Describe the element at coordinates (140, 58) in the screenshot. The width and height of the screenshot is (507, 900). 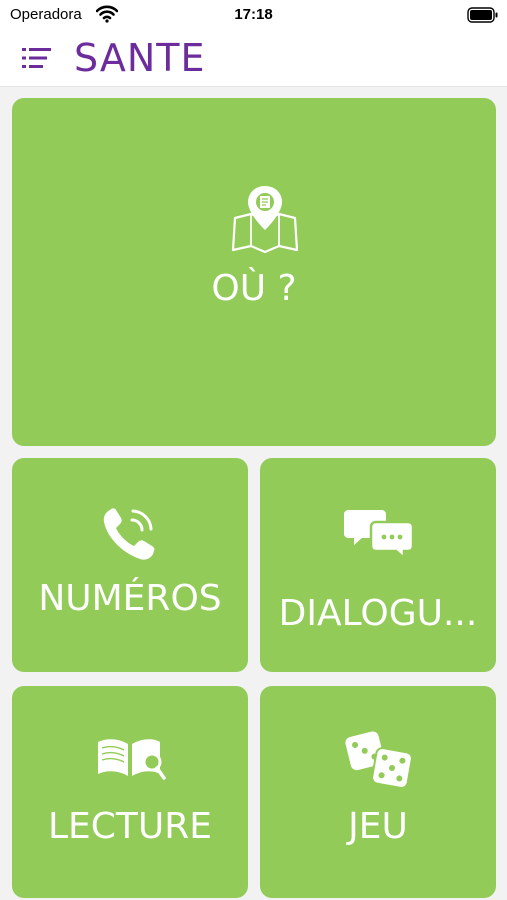
I see `page-title: SANTE` at that location.